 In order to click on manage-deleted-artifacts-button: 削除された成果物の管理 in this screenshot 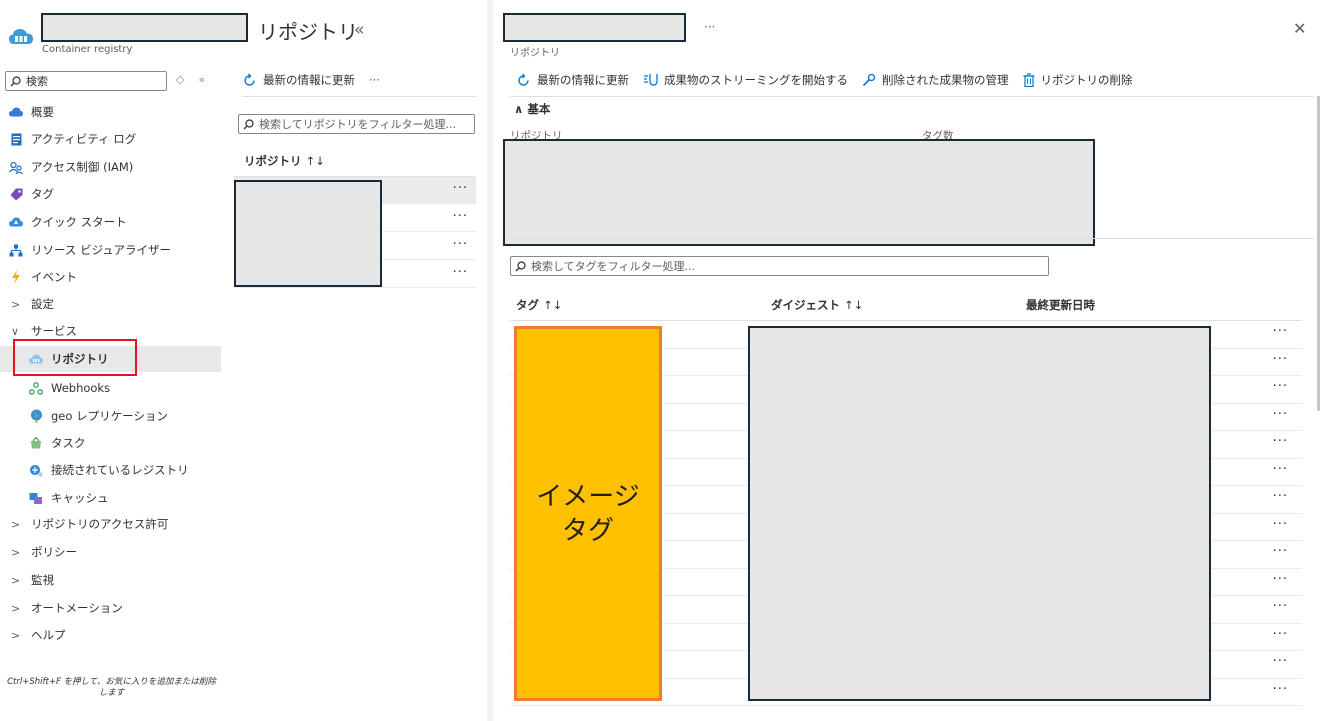, I will do `click(935, 80)`.